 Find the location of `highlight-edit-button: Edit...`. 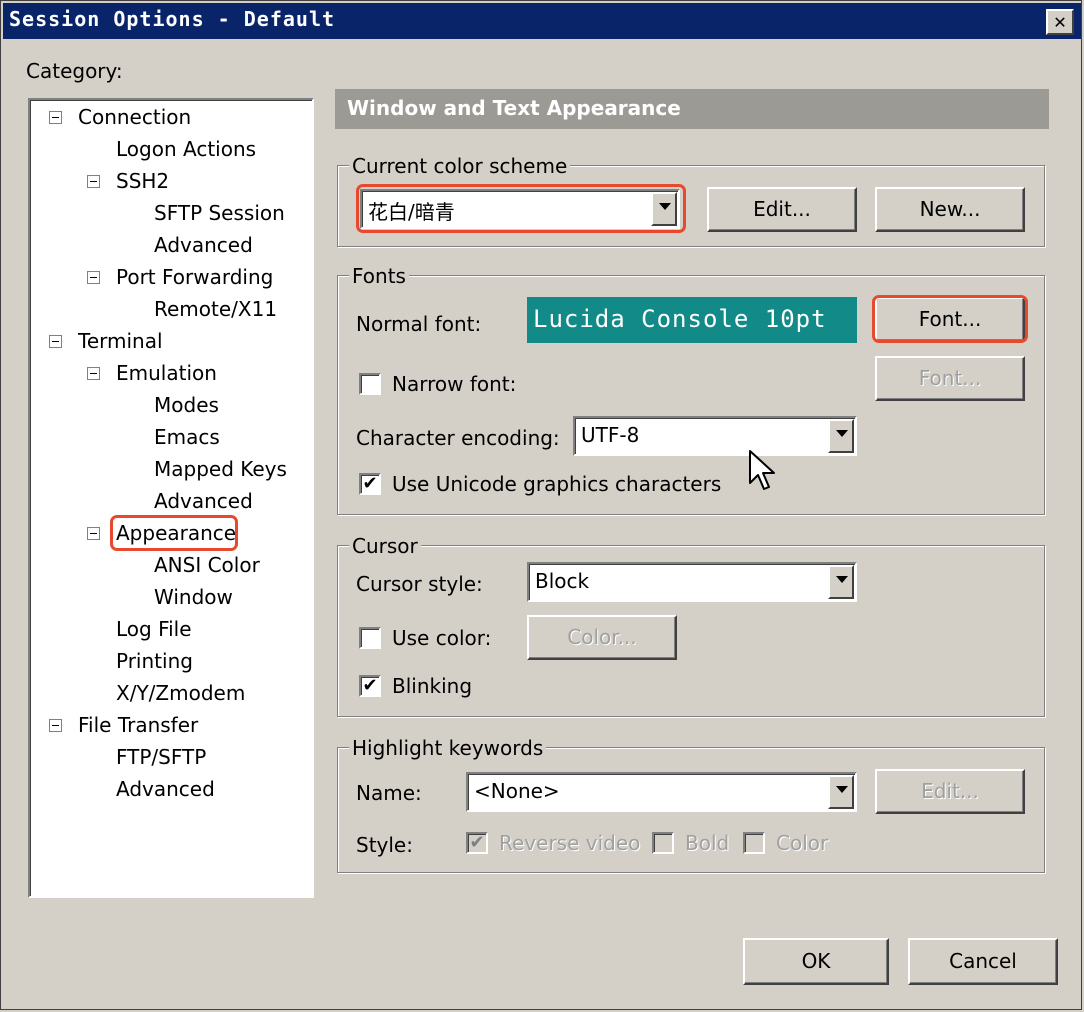

highlight-edit-button: Edit... is located at coordinates (950, 791).